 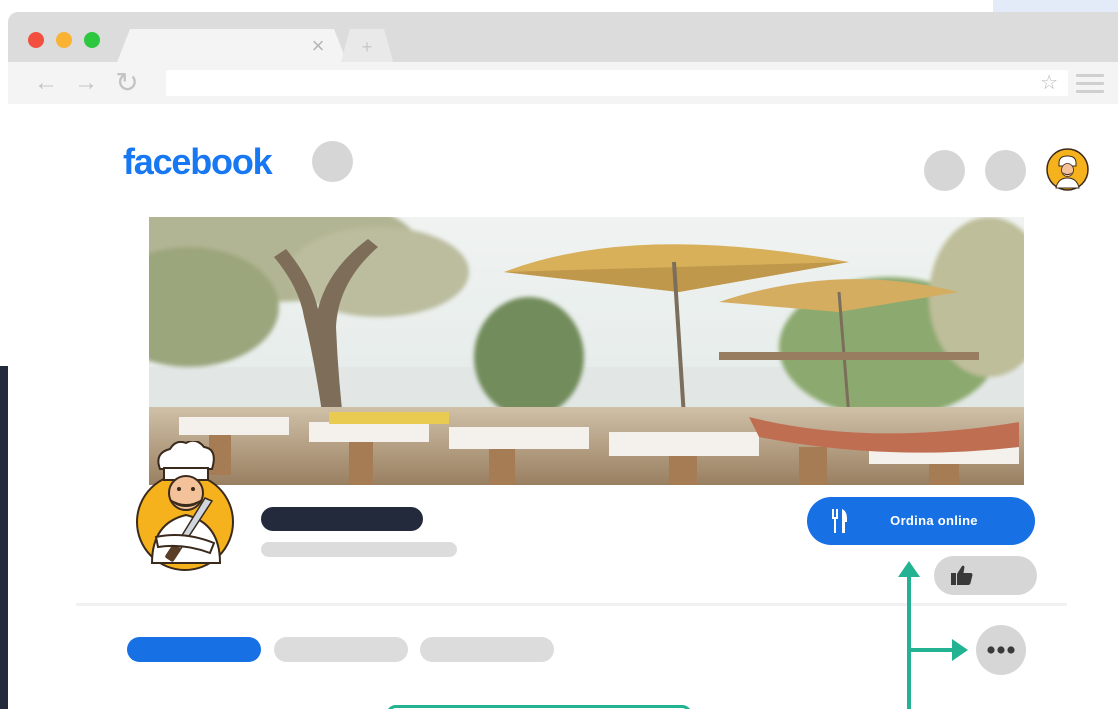 I want to click on bookmark-star-icon: ☆, so click(x=1049, y=83).